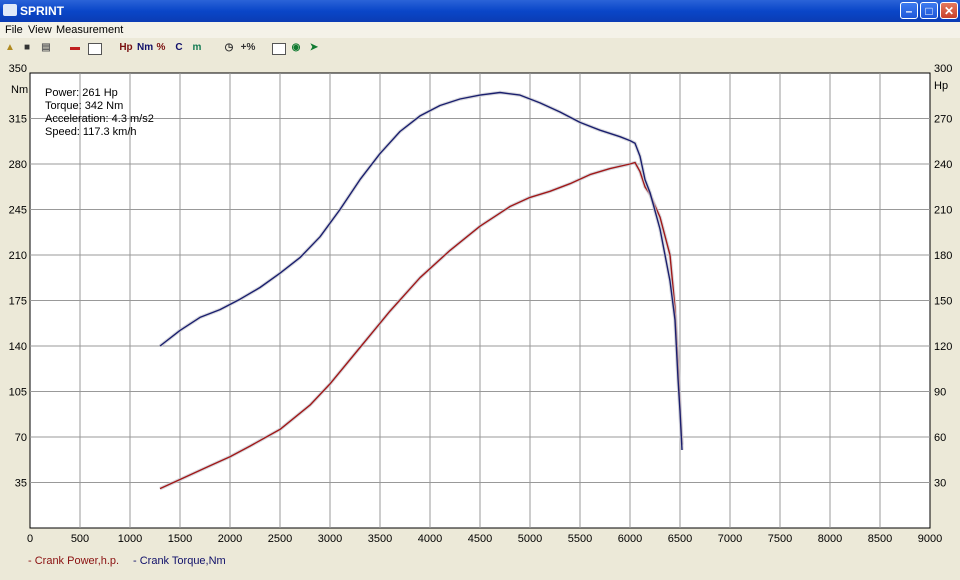  I want to click on nm-button: Nm, so click(145, 48).